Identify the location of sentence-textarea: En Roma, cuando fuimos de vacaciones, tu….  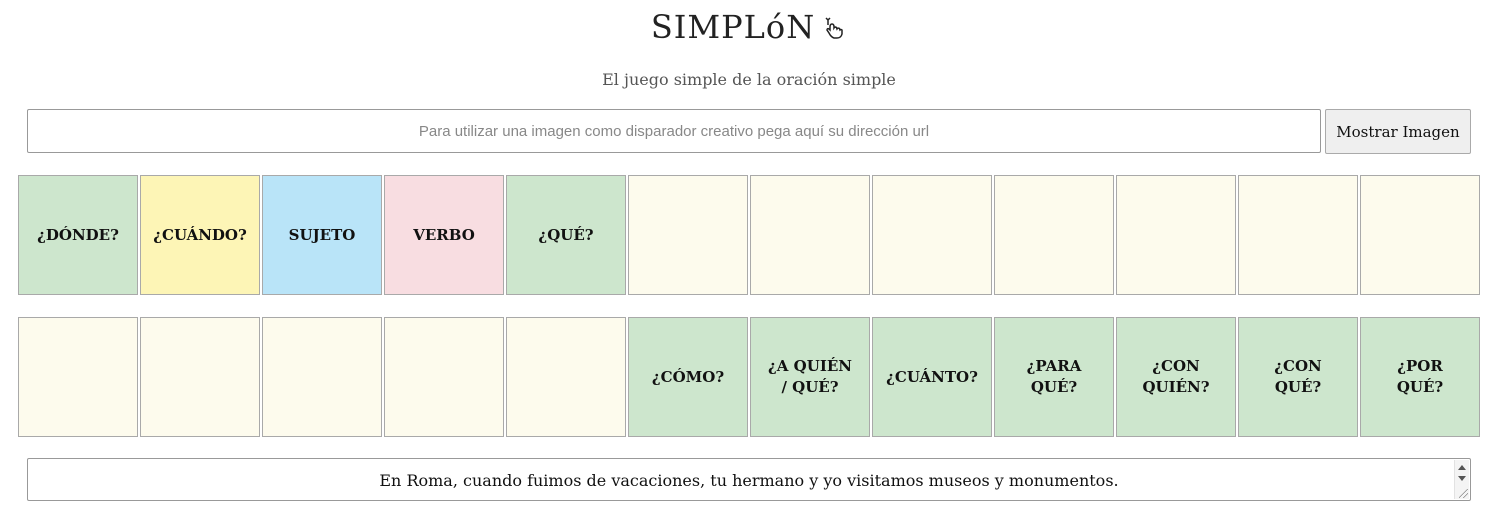
(749, 479).